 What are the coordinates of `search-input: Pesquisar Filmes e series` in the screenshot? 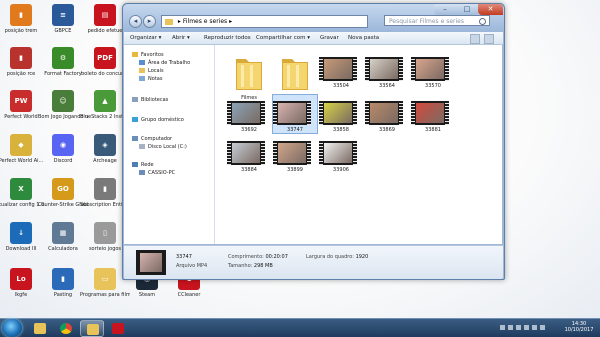 It's located at (437, 20).